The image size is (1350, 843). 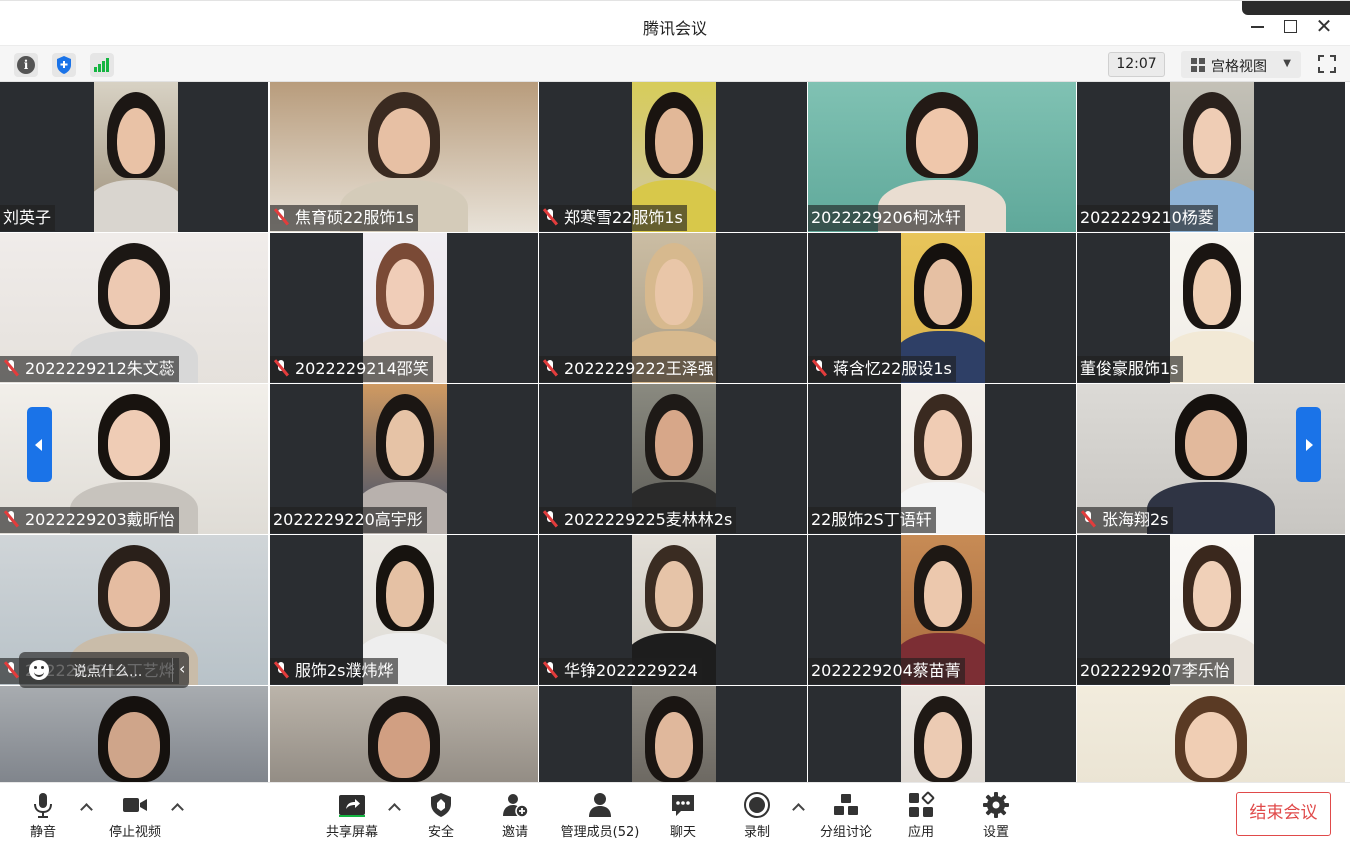 I want to click on mute-button: 静音, so click(x=43, y=813).